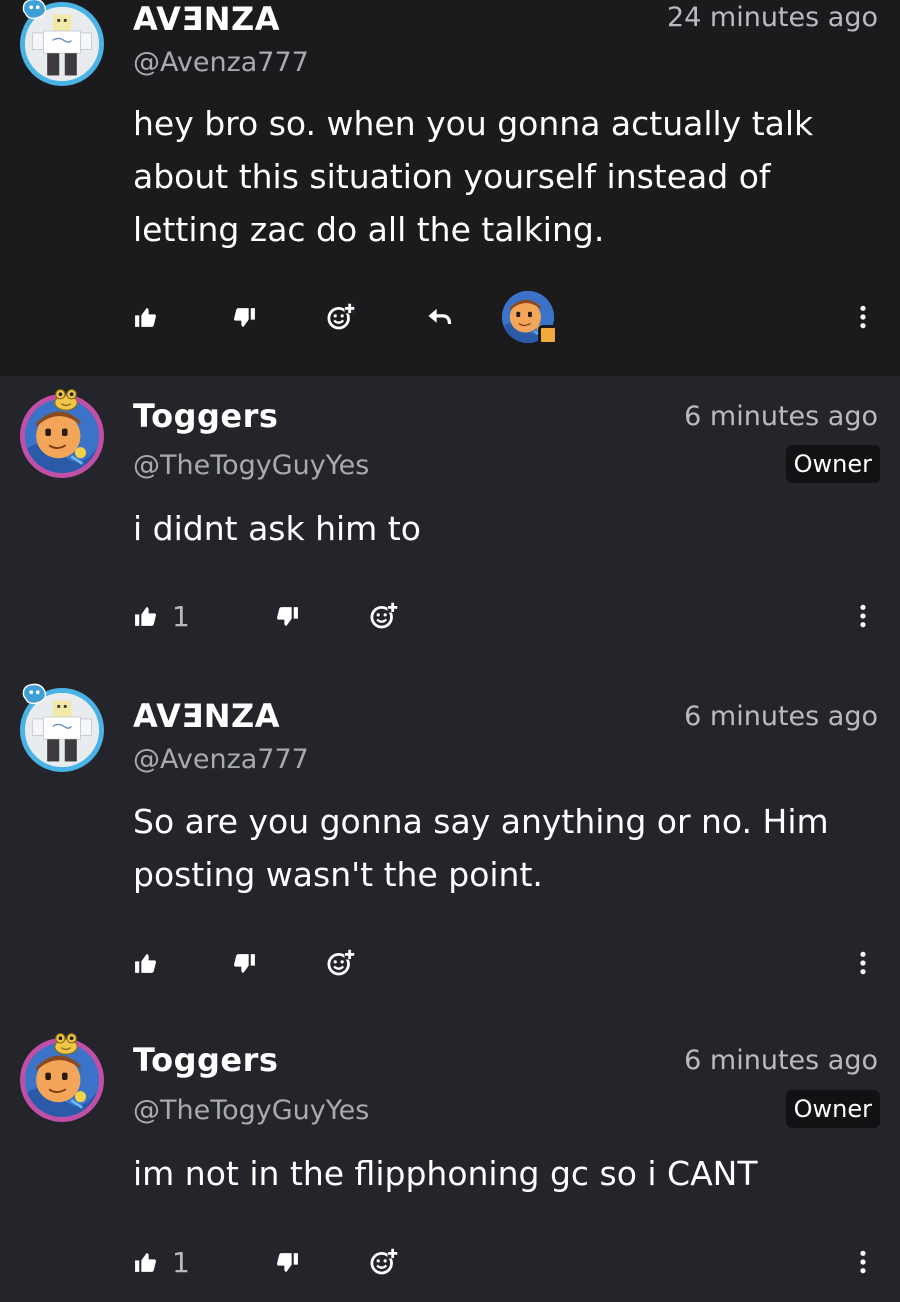 The image size is (900, 1302). What do you see at coordinates (530, 318) in the screenshot?
I see `reply-avatar` at bounding box center [530, 318].